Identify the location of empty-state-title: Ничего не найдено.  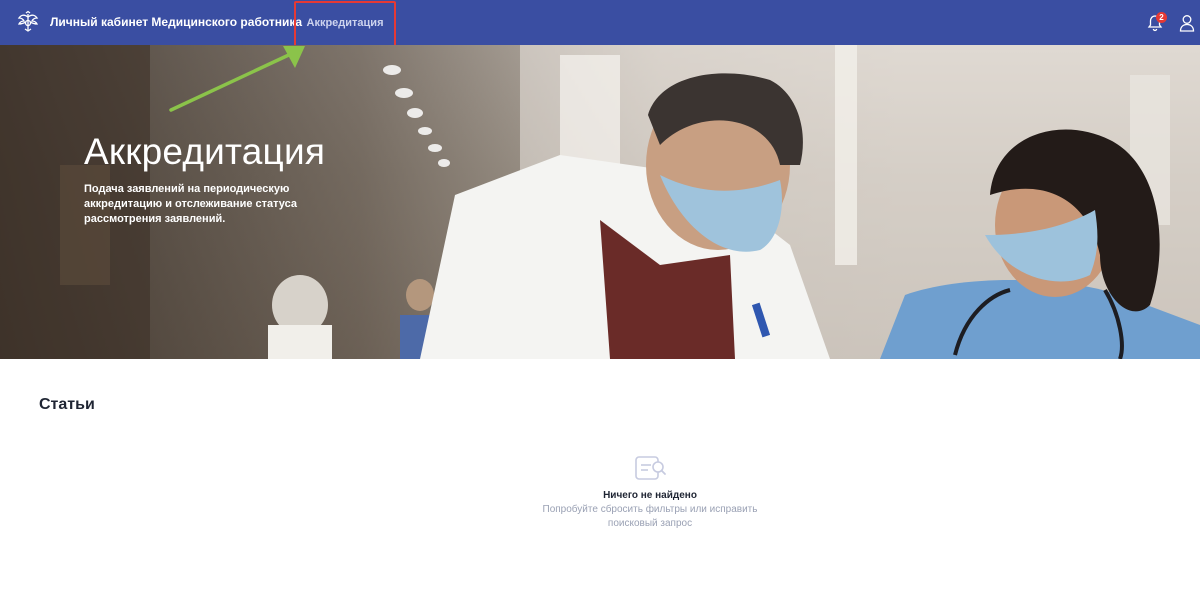
(650, 495).